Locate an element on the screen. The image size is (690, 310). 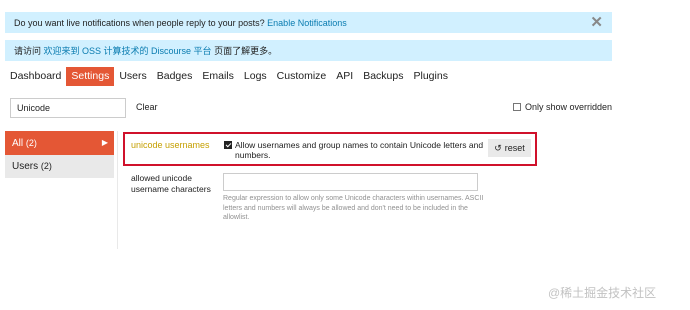
tab-backups: Backups is located at coordinates (383, 76).